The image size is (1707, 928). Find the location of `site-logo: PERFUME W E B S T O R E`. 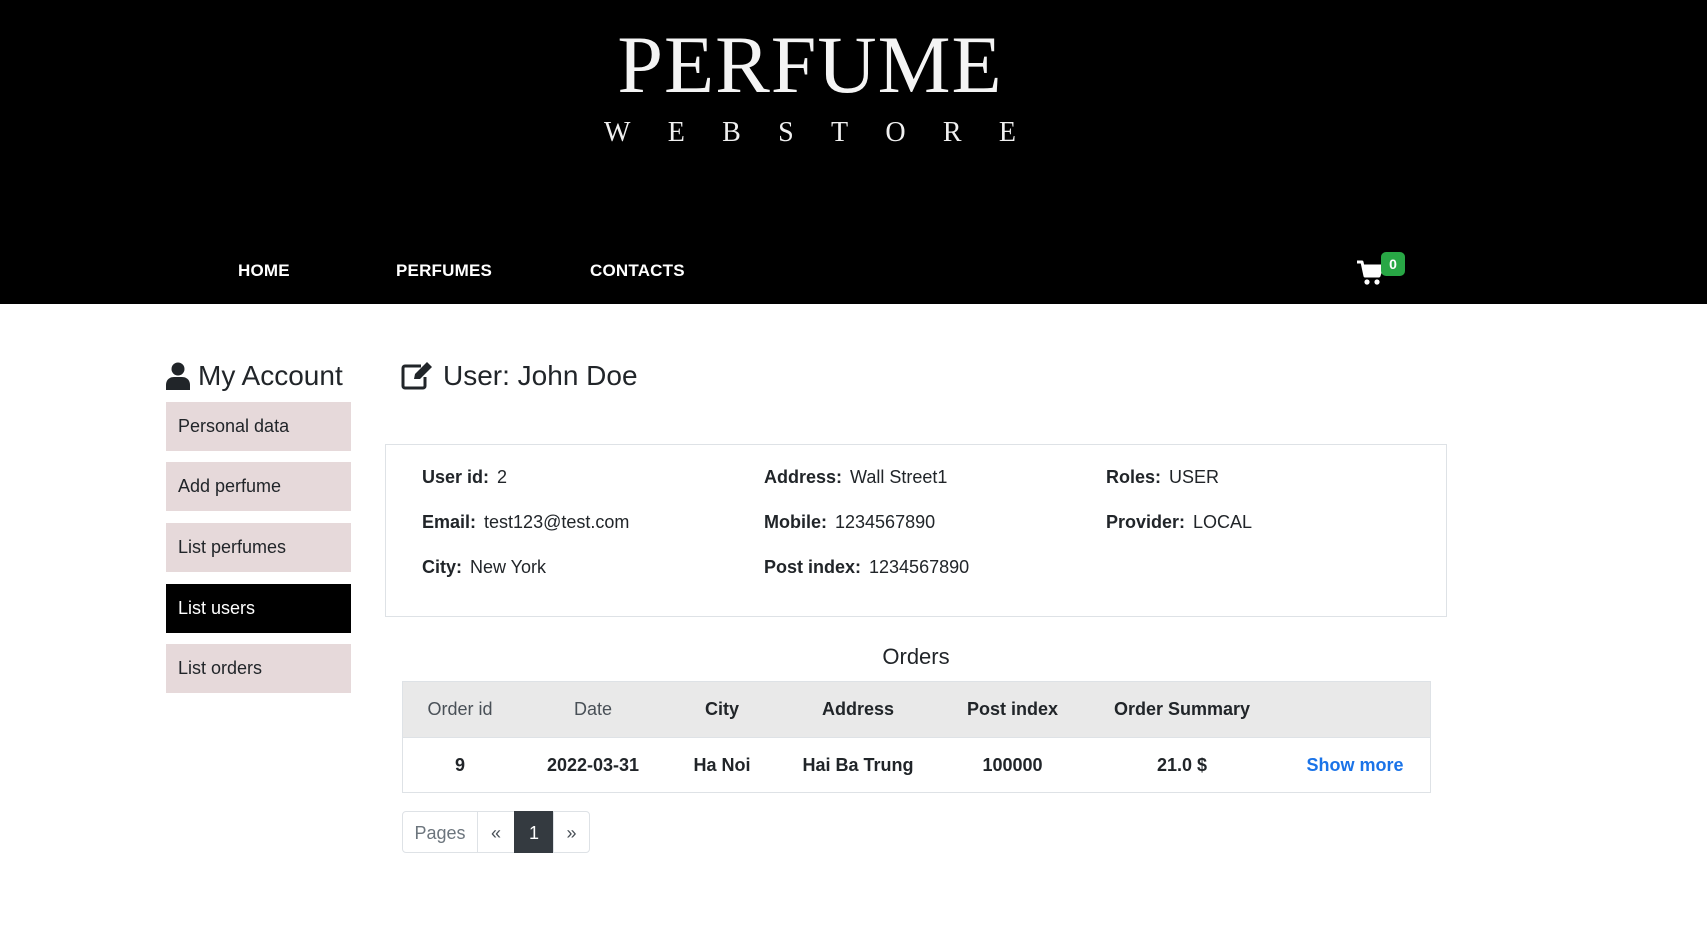

site-logo: PERFUME W E B S T O R E is located at coordinates (810, 86).